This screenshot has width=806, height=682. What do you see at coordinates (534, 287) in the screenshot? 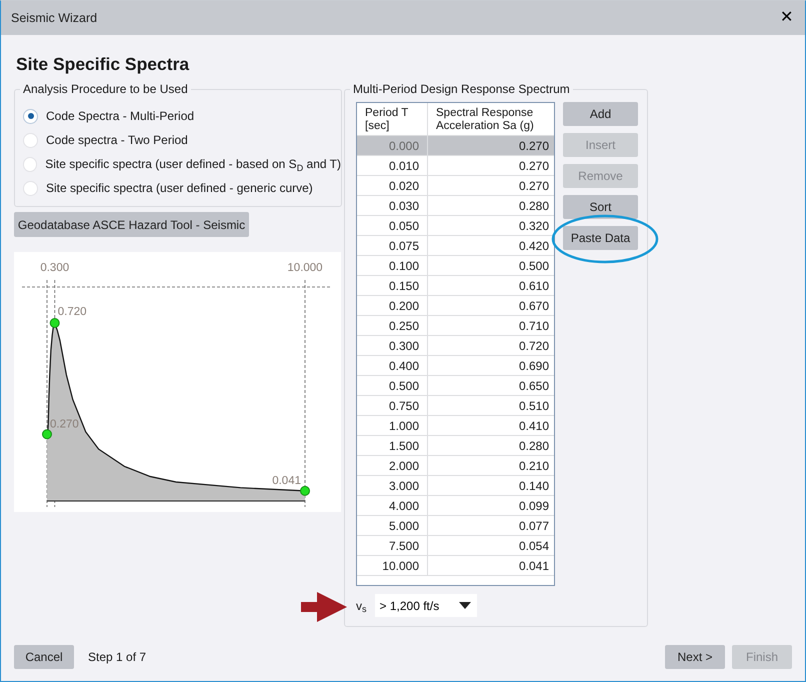
I see `table-cell-text: 0.610` at bounding box center [534, 287].